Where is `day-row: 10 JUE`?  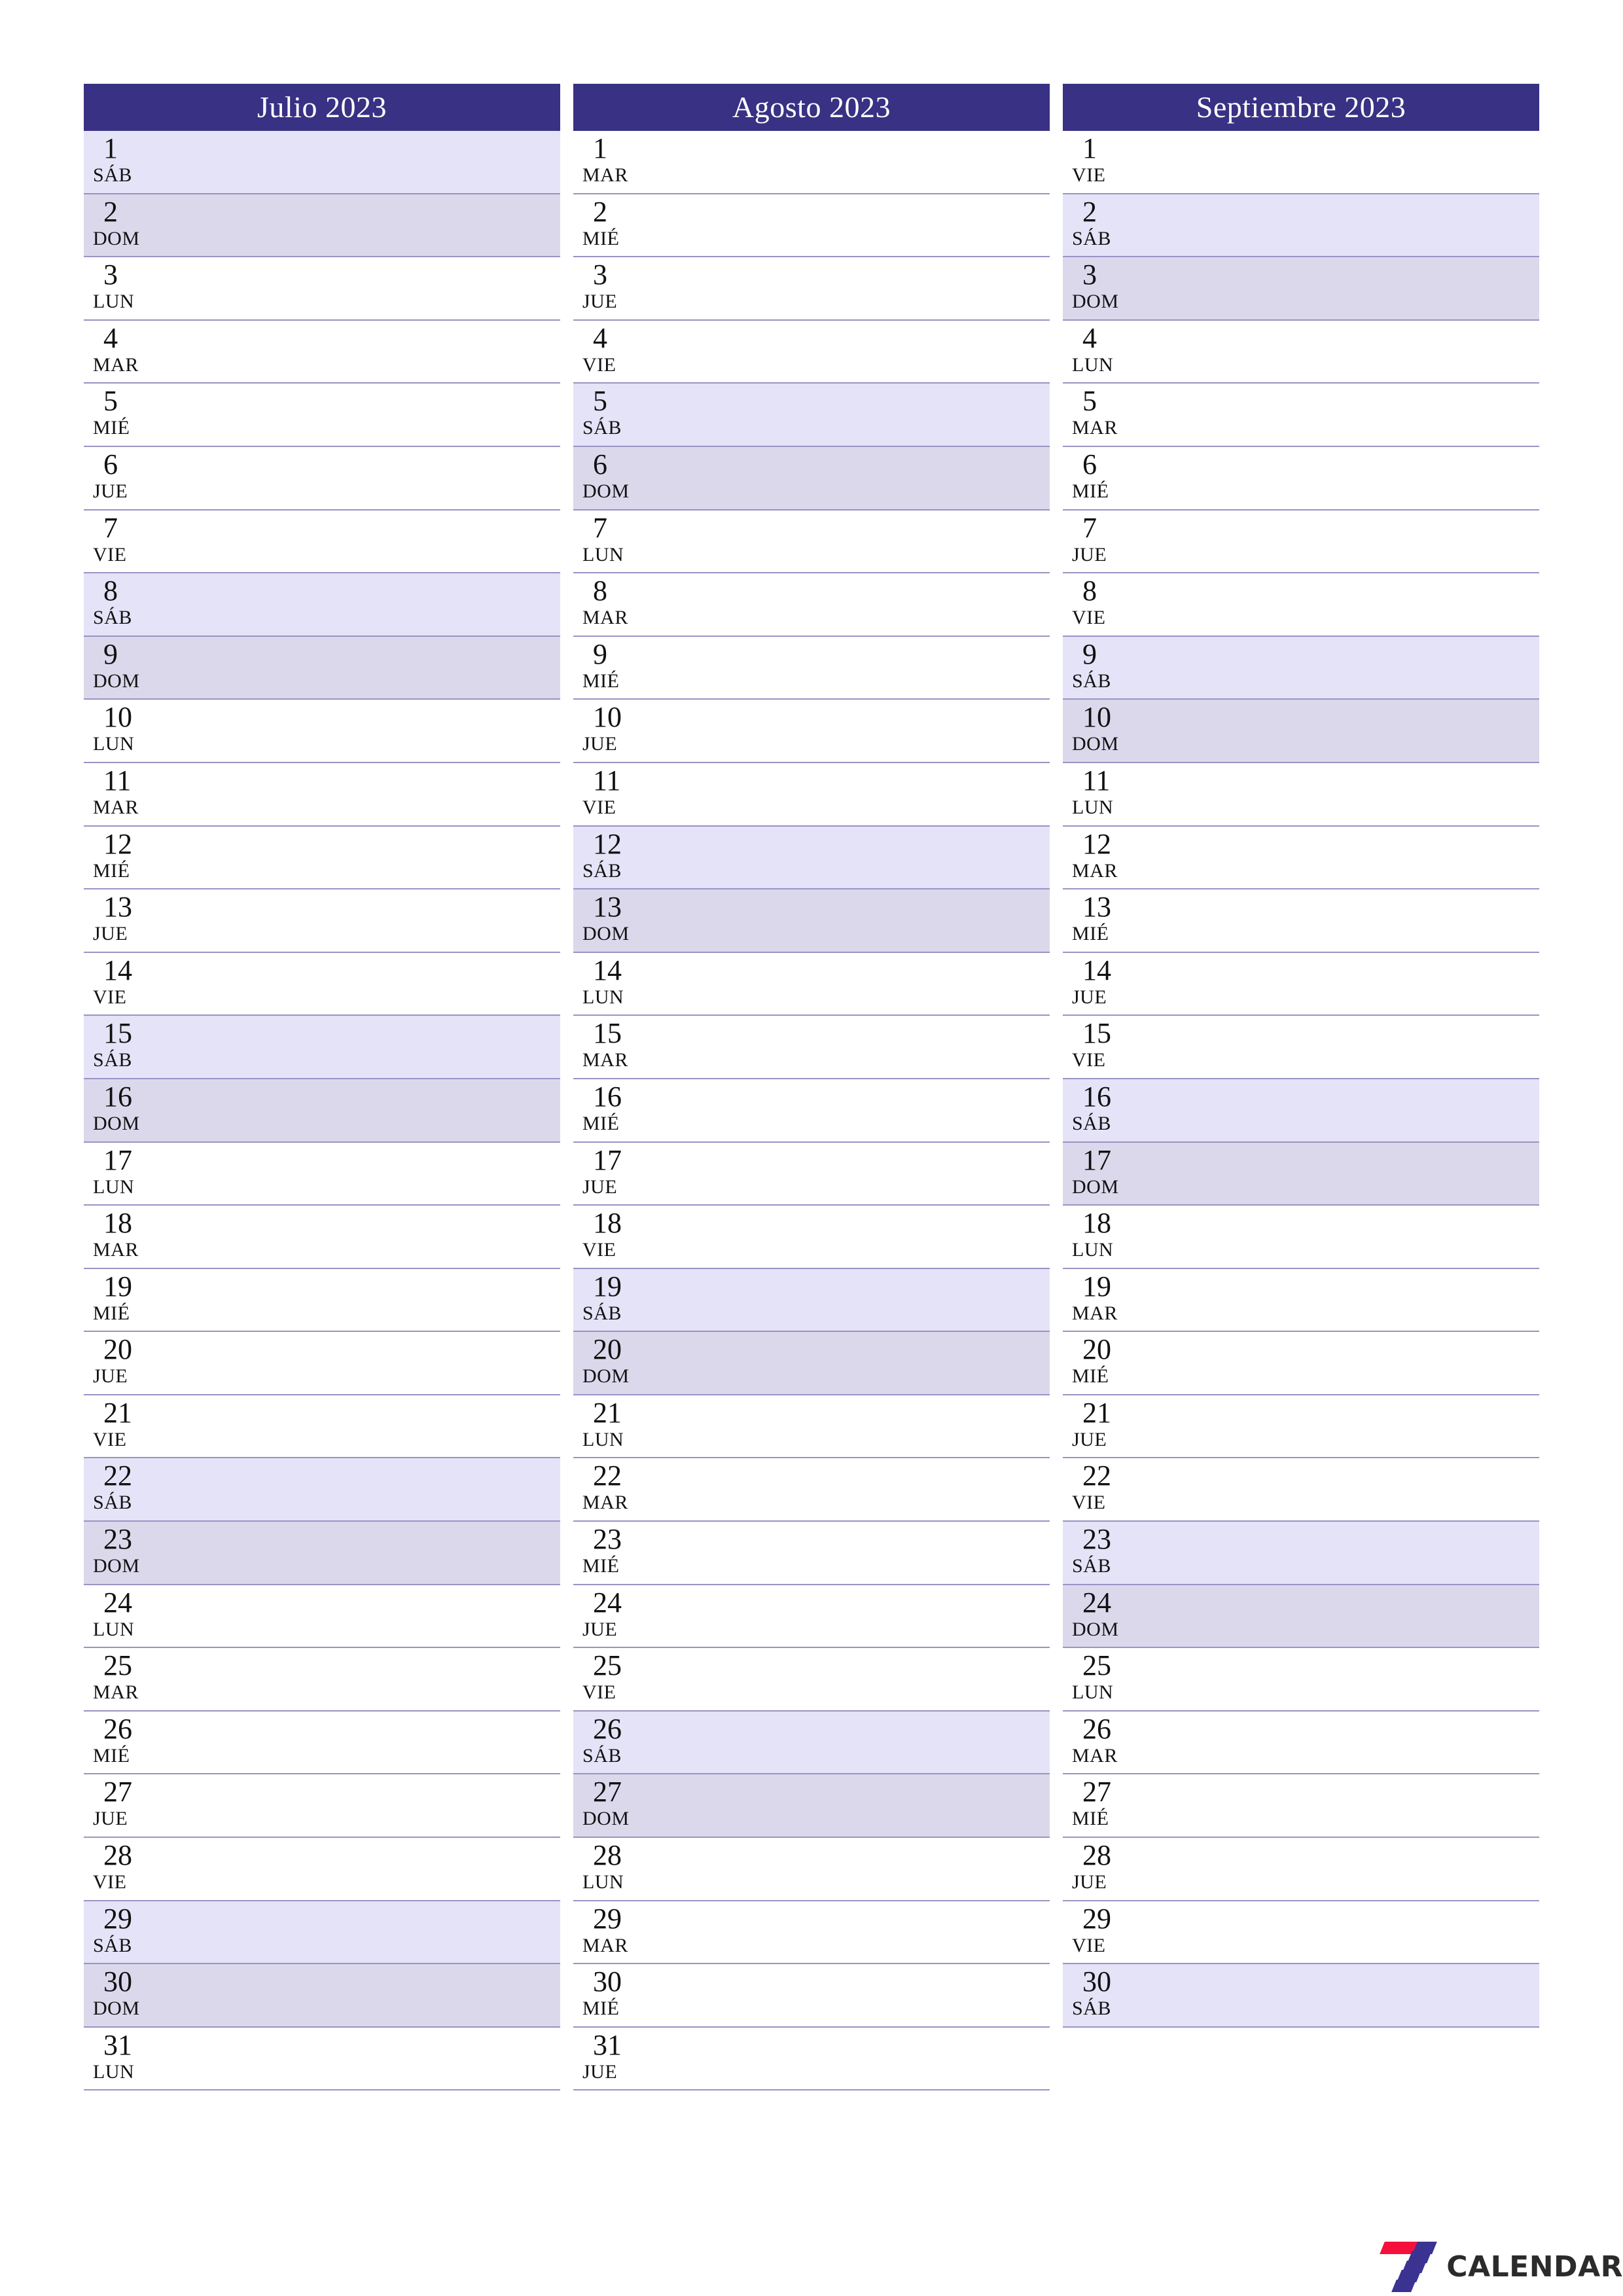 day-row: 10 JUE is located at coordinates (811, 732).